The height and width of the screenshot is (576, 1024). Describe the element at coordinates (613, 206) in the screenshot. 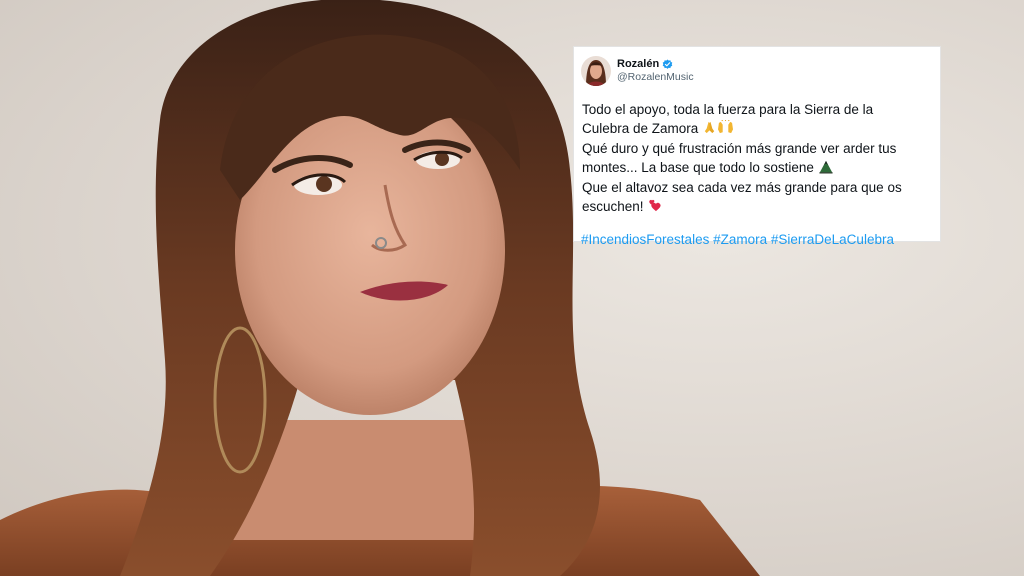

I see `tweet-line-6-text: escuchen!` at that location.